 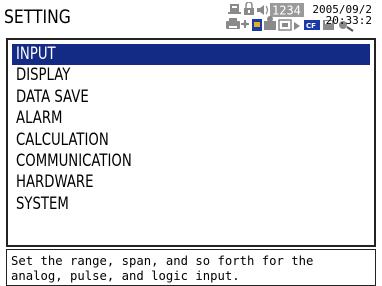 I want to click on menu-item-label: COMMUNICATION, so click(x=74, y=160).